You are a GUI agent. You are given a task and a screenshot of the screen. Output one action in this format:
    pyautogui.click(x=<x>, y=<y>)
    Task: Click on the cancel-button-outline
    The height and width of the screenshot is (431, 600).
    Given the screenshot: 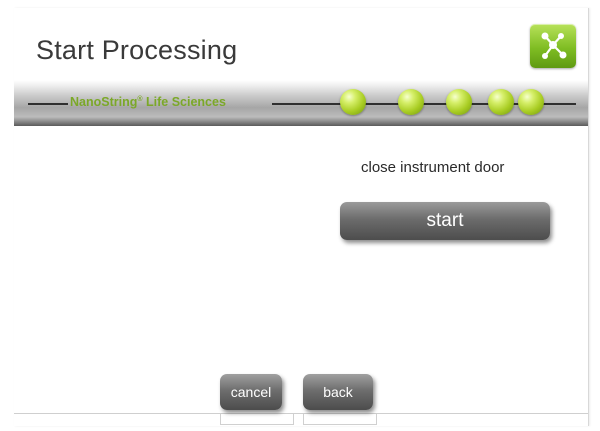 What is the action you would take?
    pyautogui.click(x=257, y=419)
    